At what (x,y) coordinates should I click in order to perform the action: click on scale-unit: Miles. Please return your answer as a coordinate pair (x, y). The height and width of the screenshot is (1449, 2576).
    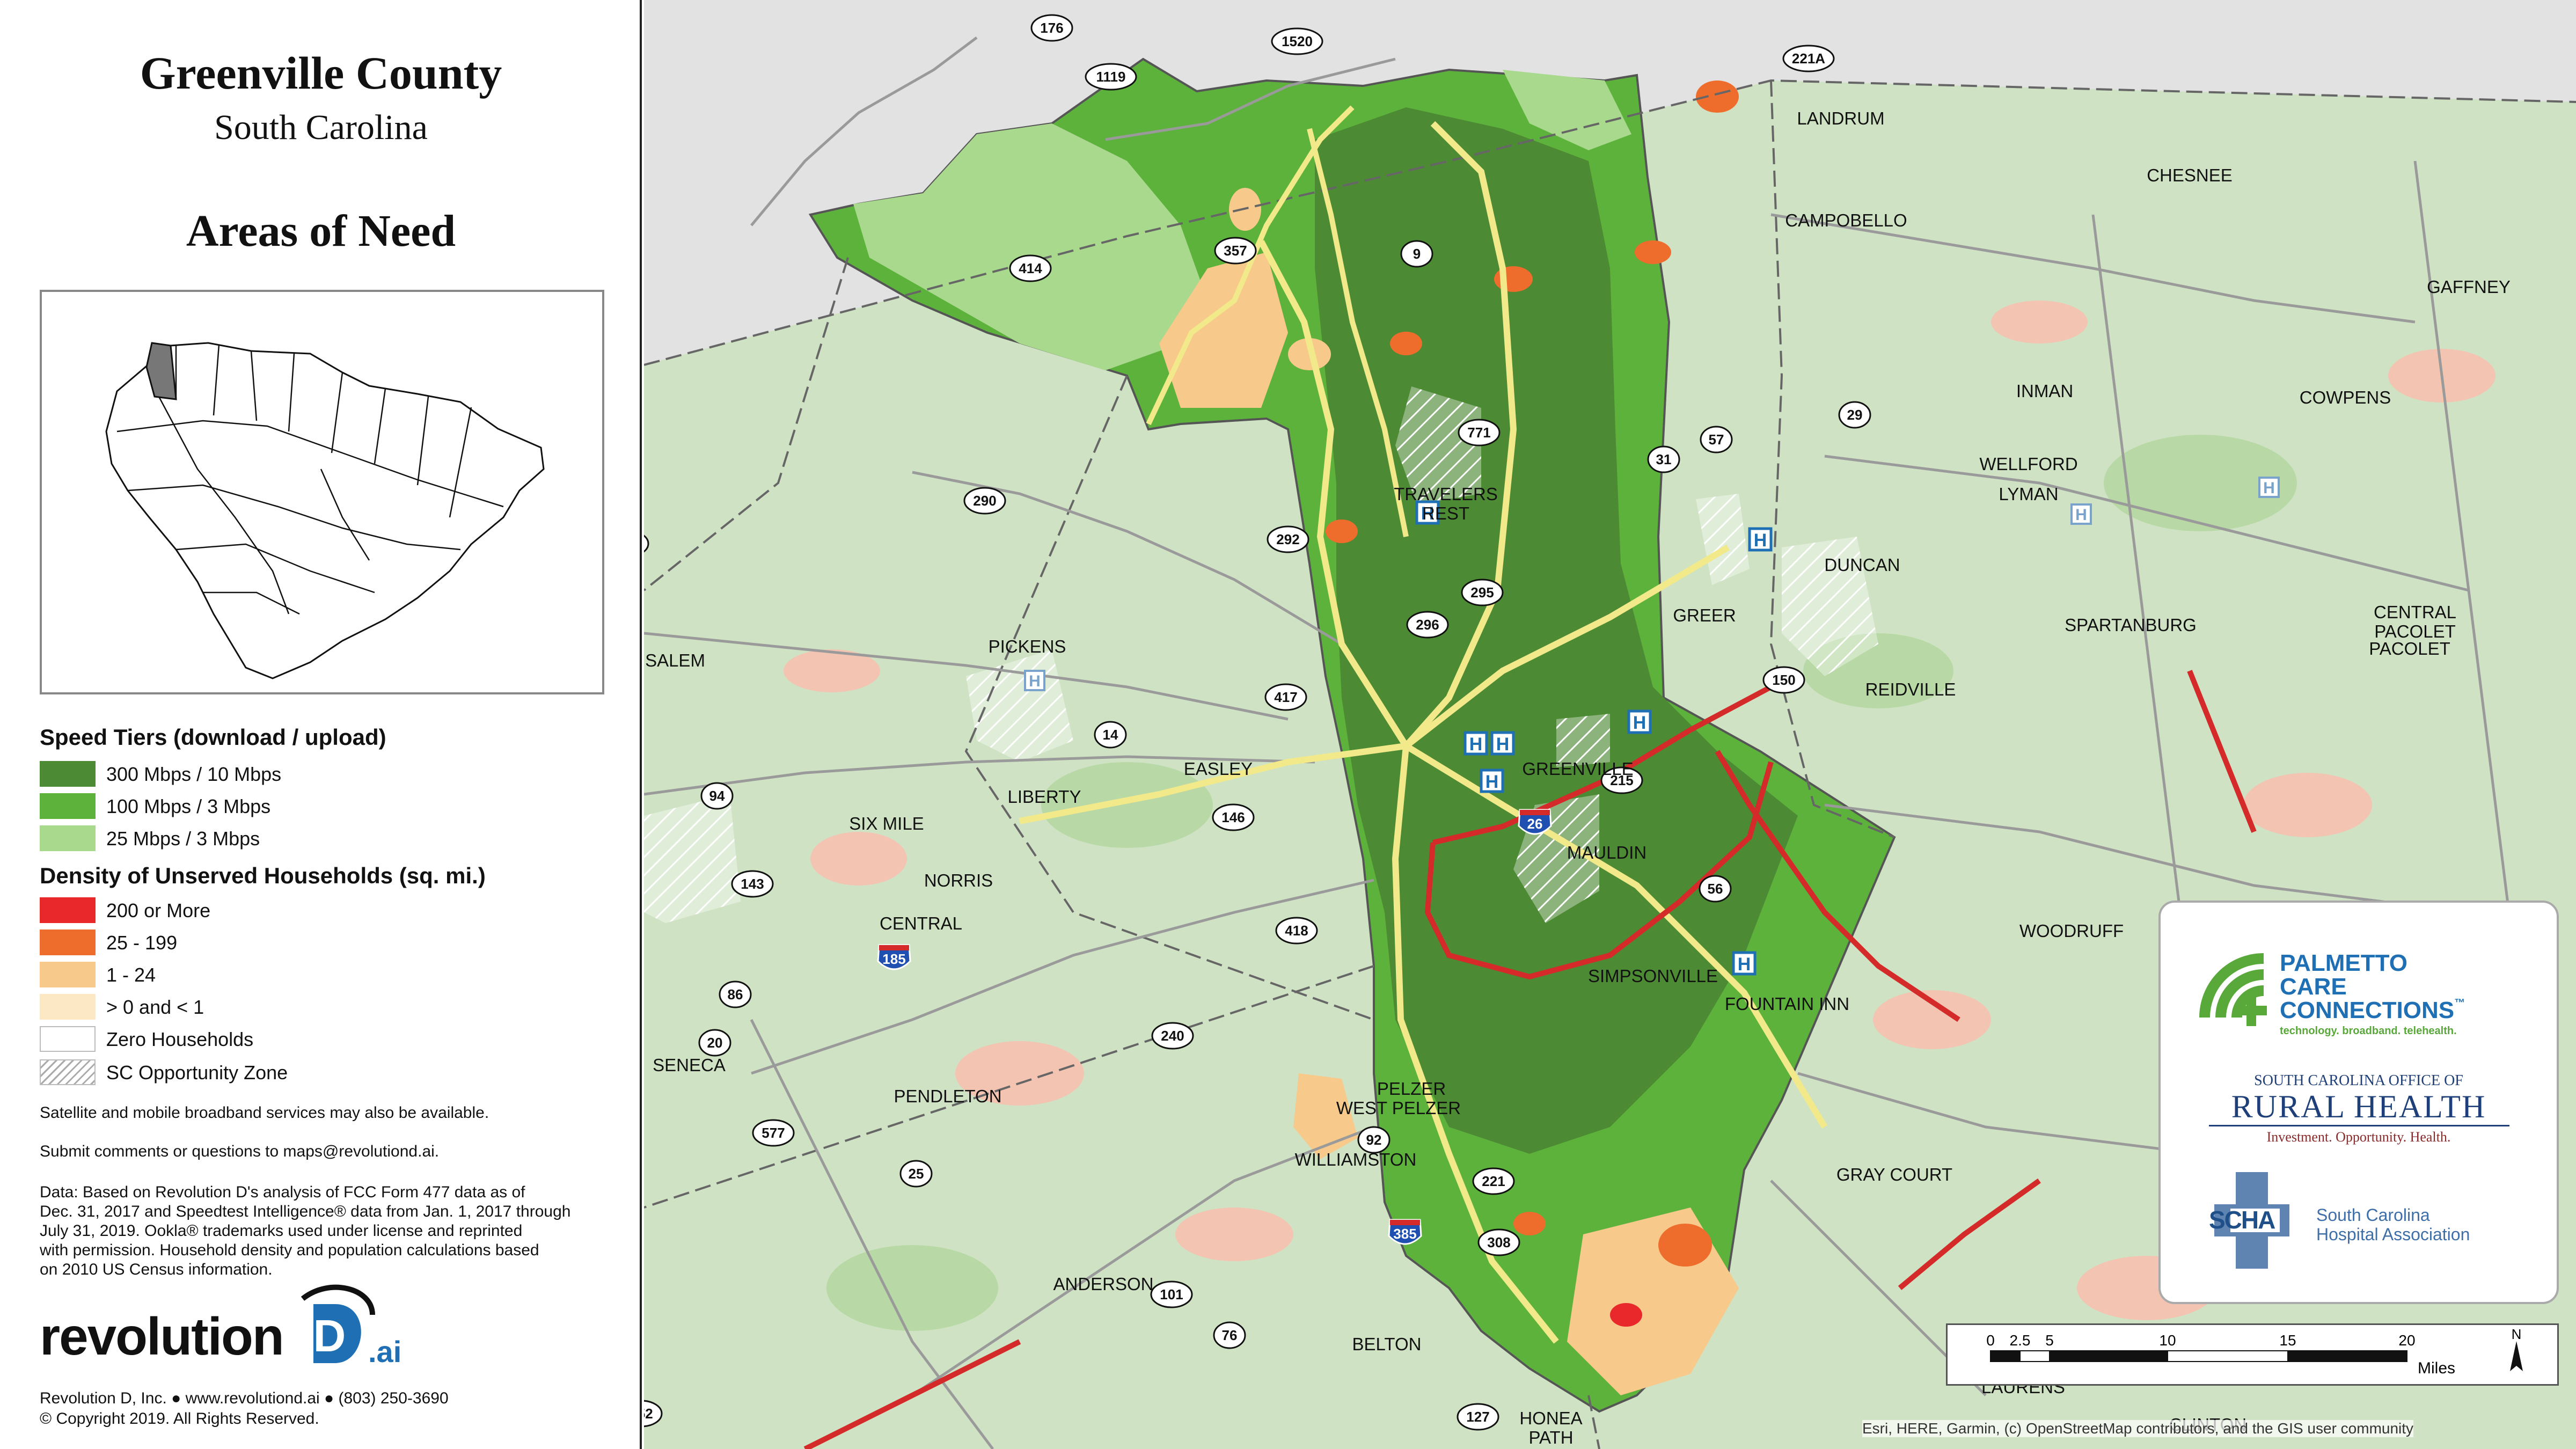
    Looking at the image, I should click on (2436, 1368).